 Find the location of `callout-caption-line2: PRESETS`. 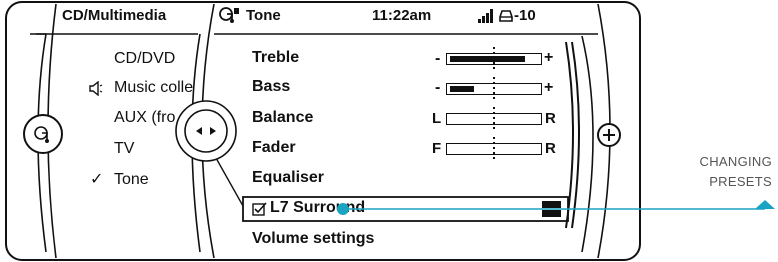

callout-caption-line2: PRESETS is located at coordinates (740, 181).